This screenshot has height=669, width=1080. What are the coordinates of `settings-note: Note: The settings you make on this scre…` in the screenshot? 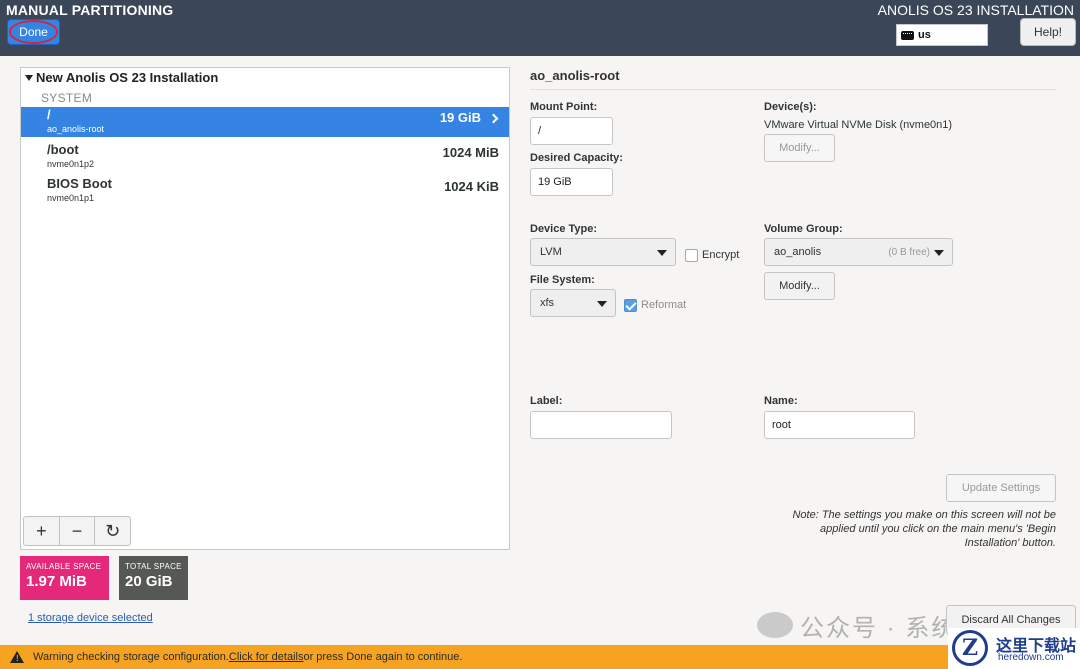 It's located at (924, 529).